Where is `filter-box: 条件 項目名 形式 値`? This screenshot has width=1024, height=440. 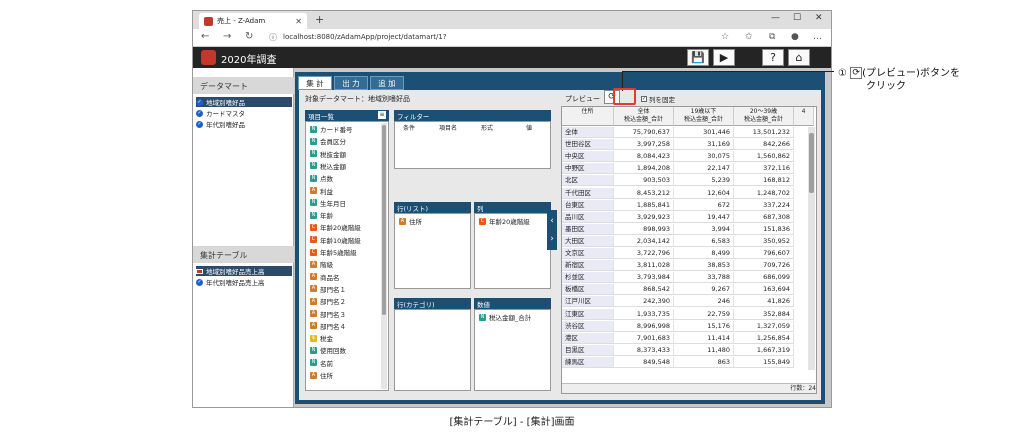 filter-box: 条件 項目名 形式 値 is located at coordinates (472, 145).